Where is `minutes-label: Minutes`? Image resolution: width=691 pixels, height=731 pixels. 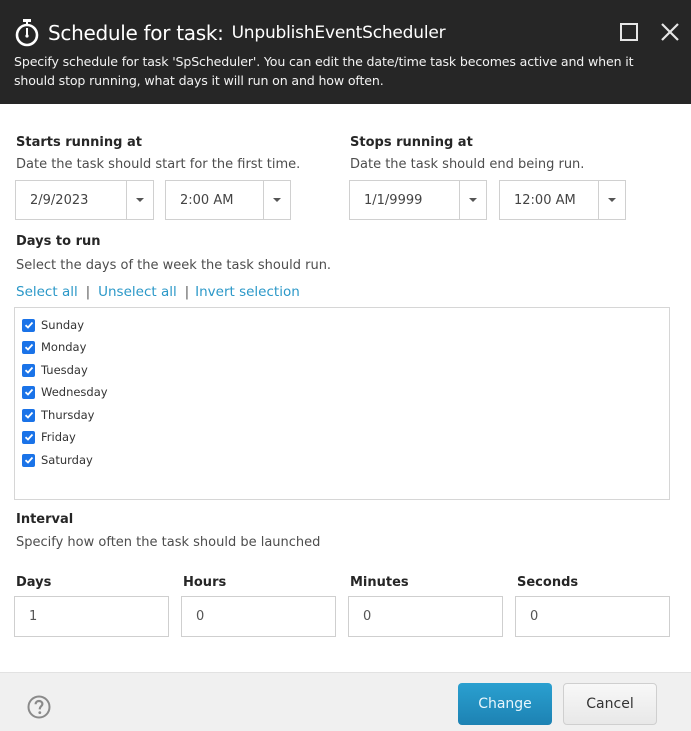 minutes-label: Minutes is located at coordinates (379, 582).